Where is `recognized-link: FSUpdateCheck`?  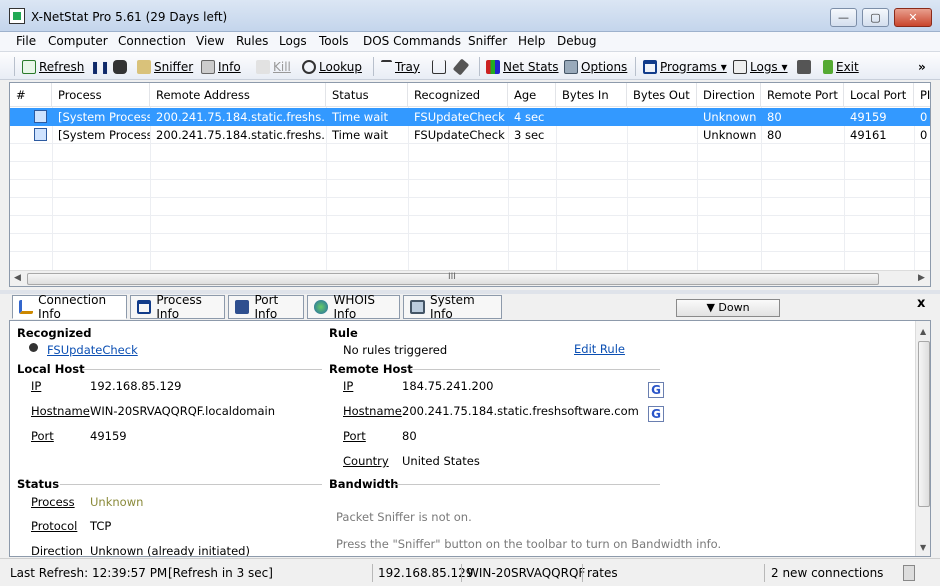
recognized-link: FSUpdateCheck is located at coordinates (92, 350).